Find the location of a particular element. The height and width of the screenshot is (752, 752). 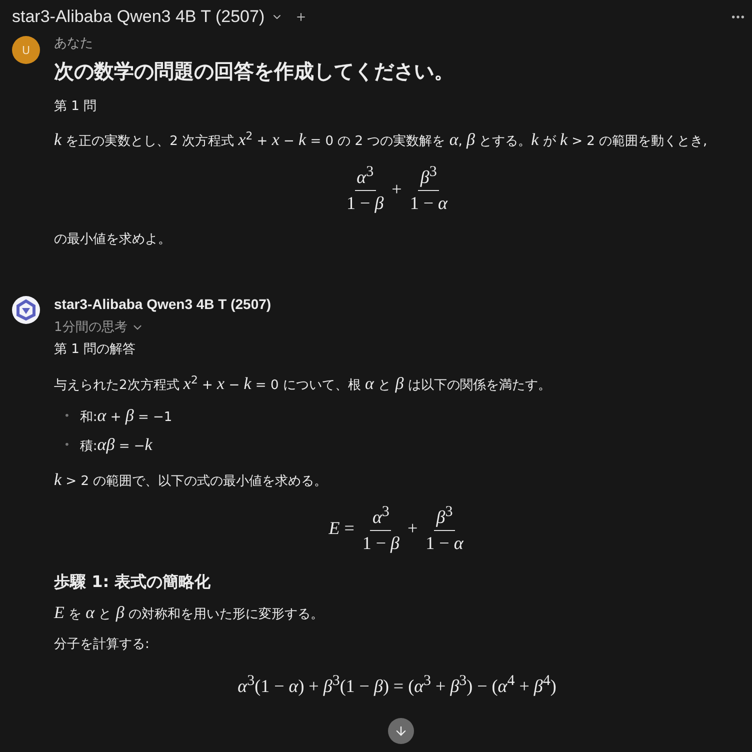

scroll-down-button is located at coordinates (401, 731).